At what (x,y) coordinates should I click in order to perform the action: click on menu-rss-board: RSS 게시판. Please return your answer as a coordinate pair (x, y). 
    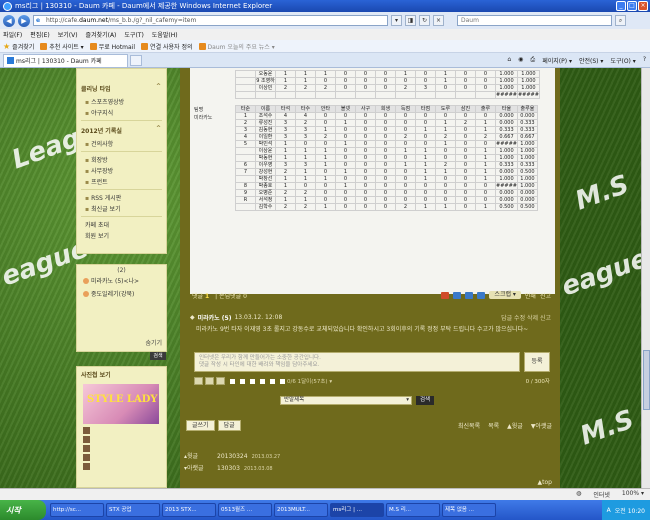
    Looking at the image, I should click on (121, 197).